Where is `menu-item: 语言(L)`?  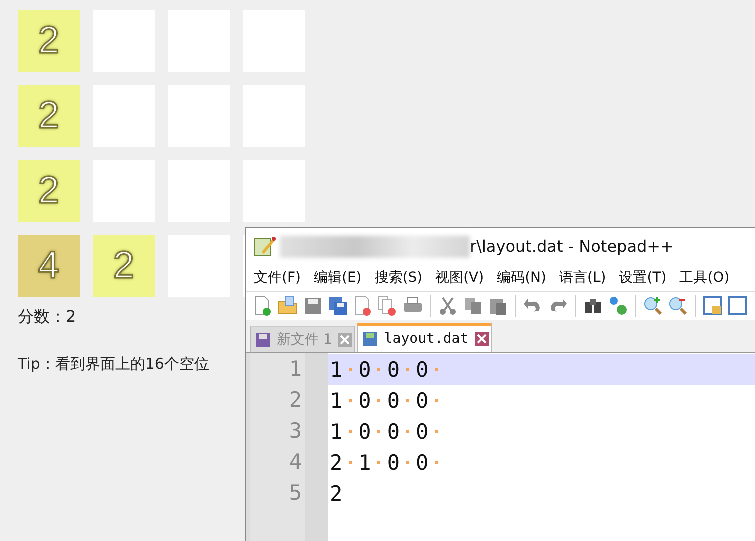
menu-item: 语言(L) is located at coordinates (583, 278).